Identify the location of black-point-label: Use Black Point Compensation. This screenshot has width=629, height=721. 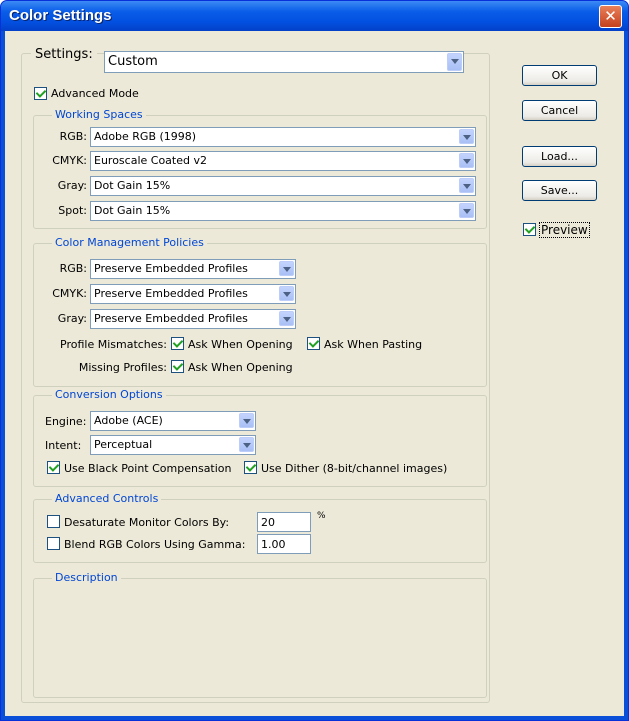
(148, 468).